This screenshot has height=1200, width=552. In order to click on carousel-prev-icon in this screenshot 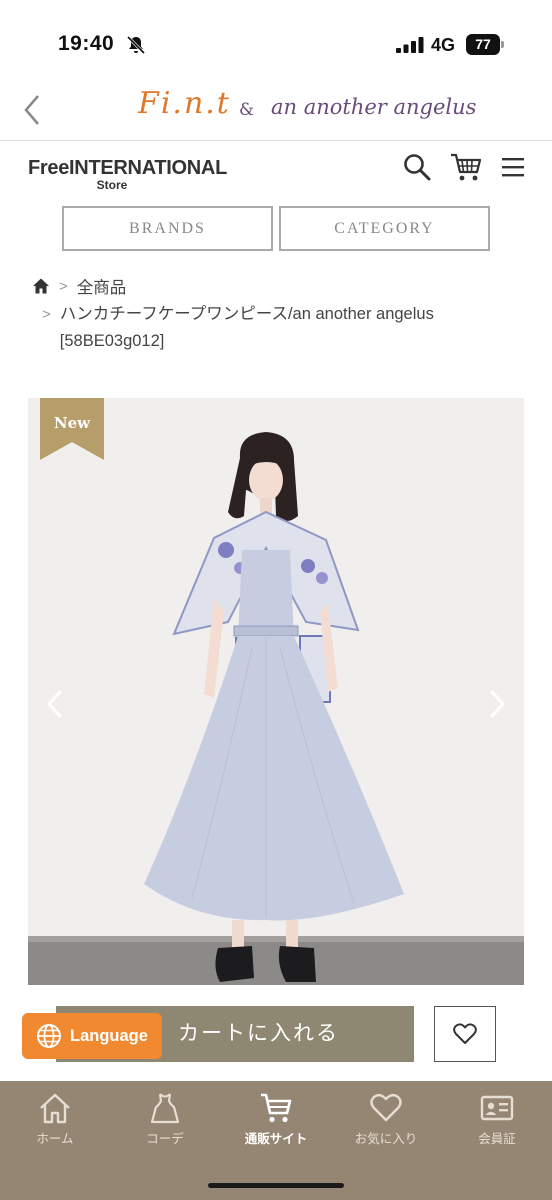, I will do `click(55, 704)`.